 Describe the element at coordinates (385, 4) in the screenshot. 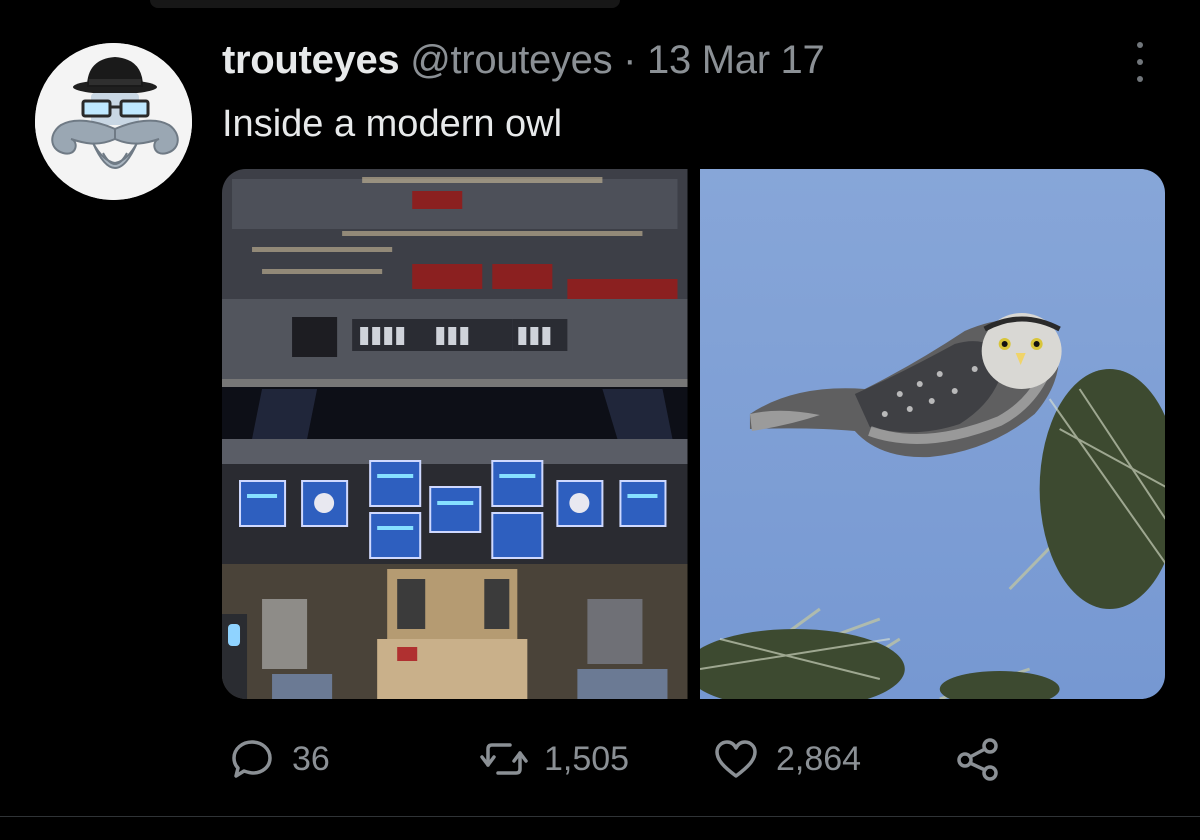

I see `previous-tweet-edge` at that location.